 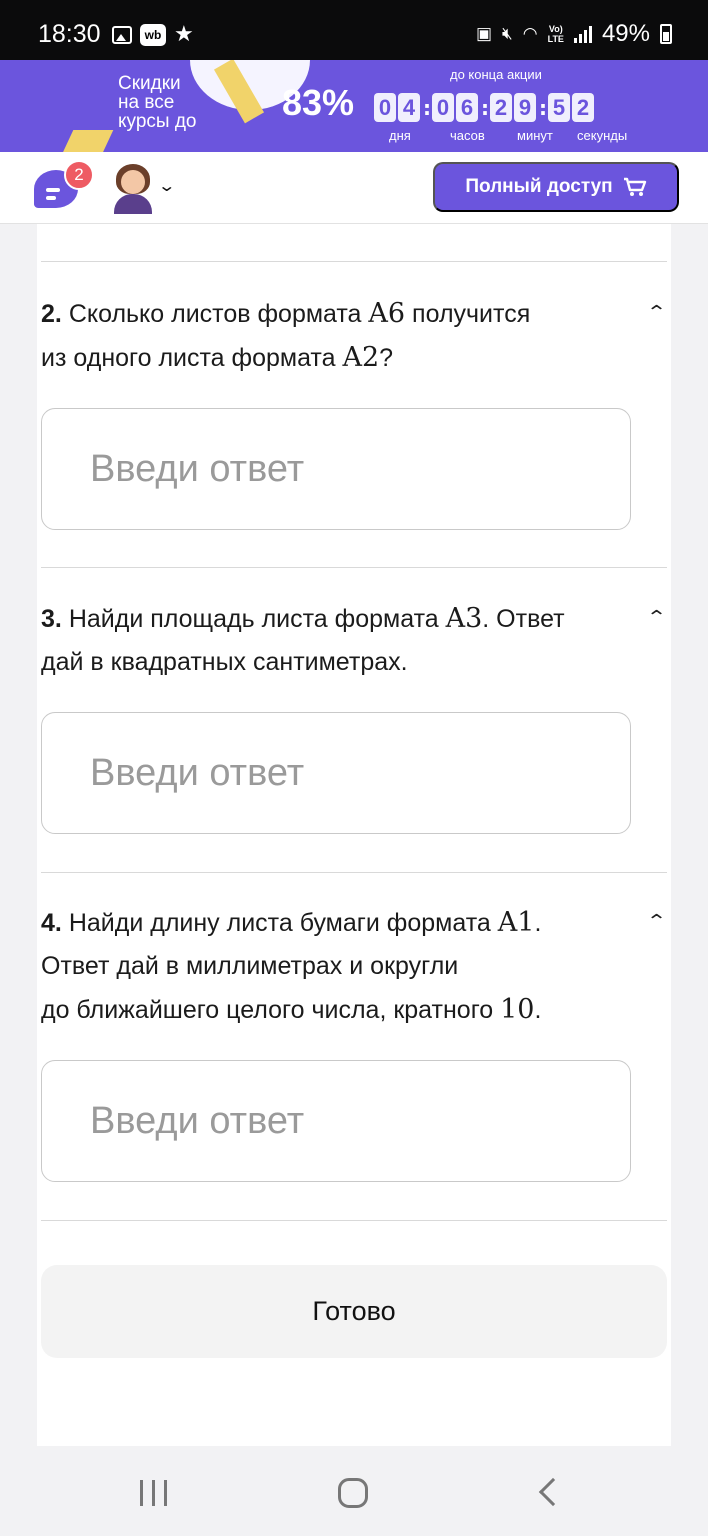 What do you see at coordinates (122, 35) in the screenshot?
I see `gallery-icon` at bounding box center [122, 35].